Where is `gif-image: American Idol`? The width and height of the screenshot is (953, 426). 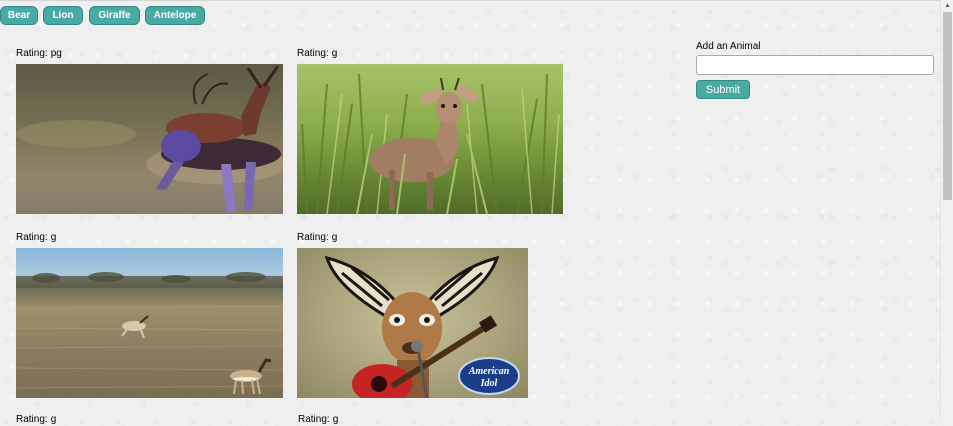 gif-image: American Idol is located at coordinates (412, 323).